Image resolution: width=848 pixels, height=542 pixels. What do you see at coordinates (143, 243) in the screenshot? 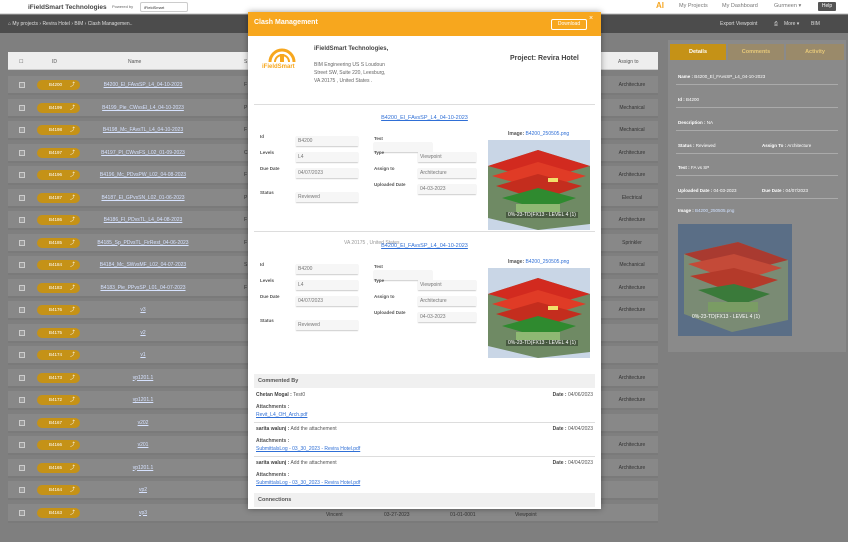
I see `clash-name-link: B4185_Sp_PDvsTL_FirRest_04-06-2023` at bounding box center [143, 243].